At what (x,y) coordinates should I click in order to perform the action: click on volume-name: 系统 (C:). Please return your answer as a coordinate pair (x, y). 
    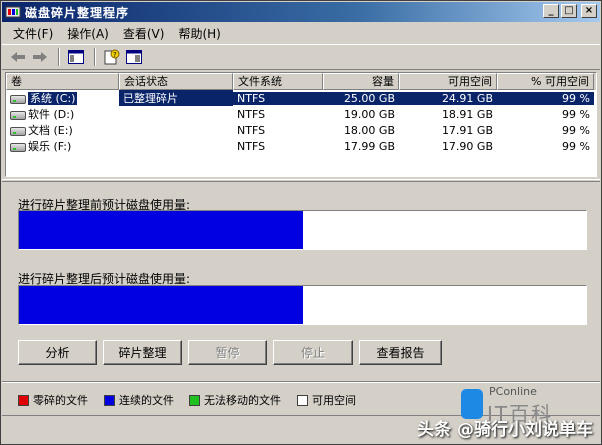
    Looking at the image, I should click on (53, 98).